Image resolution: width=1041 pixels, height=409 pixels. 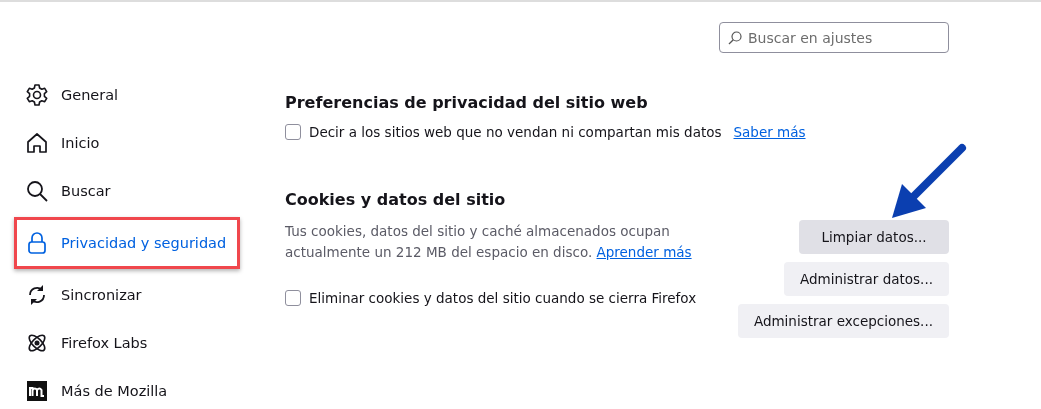 What do you see at coordinates (467, 102) in the screenshot?
I see `section-heading: Preferencias de privacidad del sitio web` at bounding box center [467, 102].